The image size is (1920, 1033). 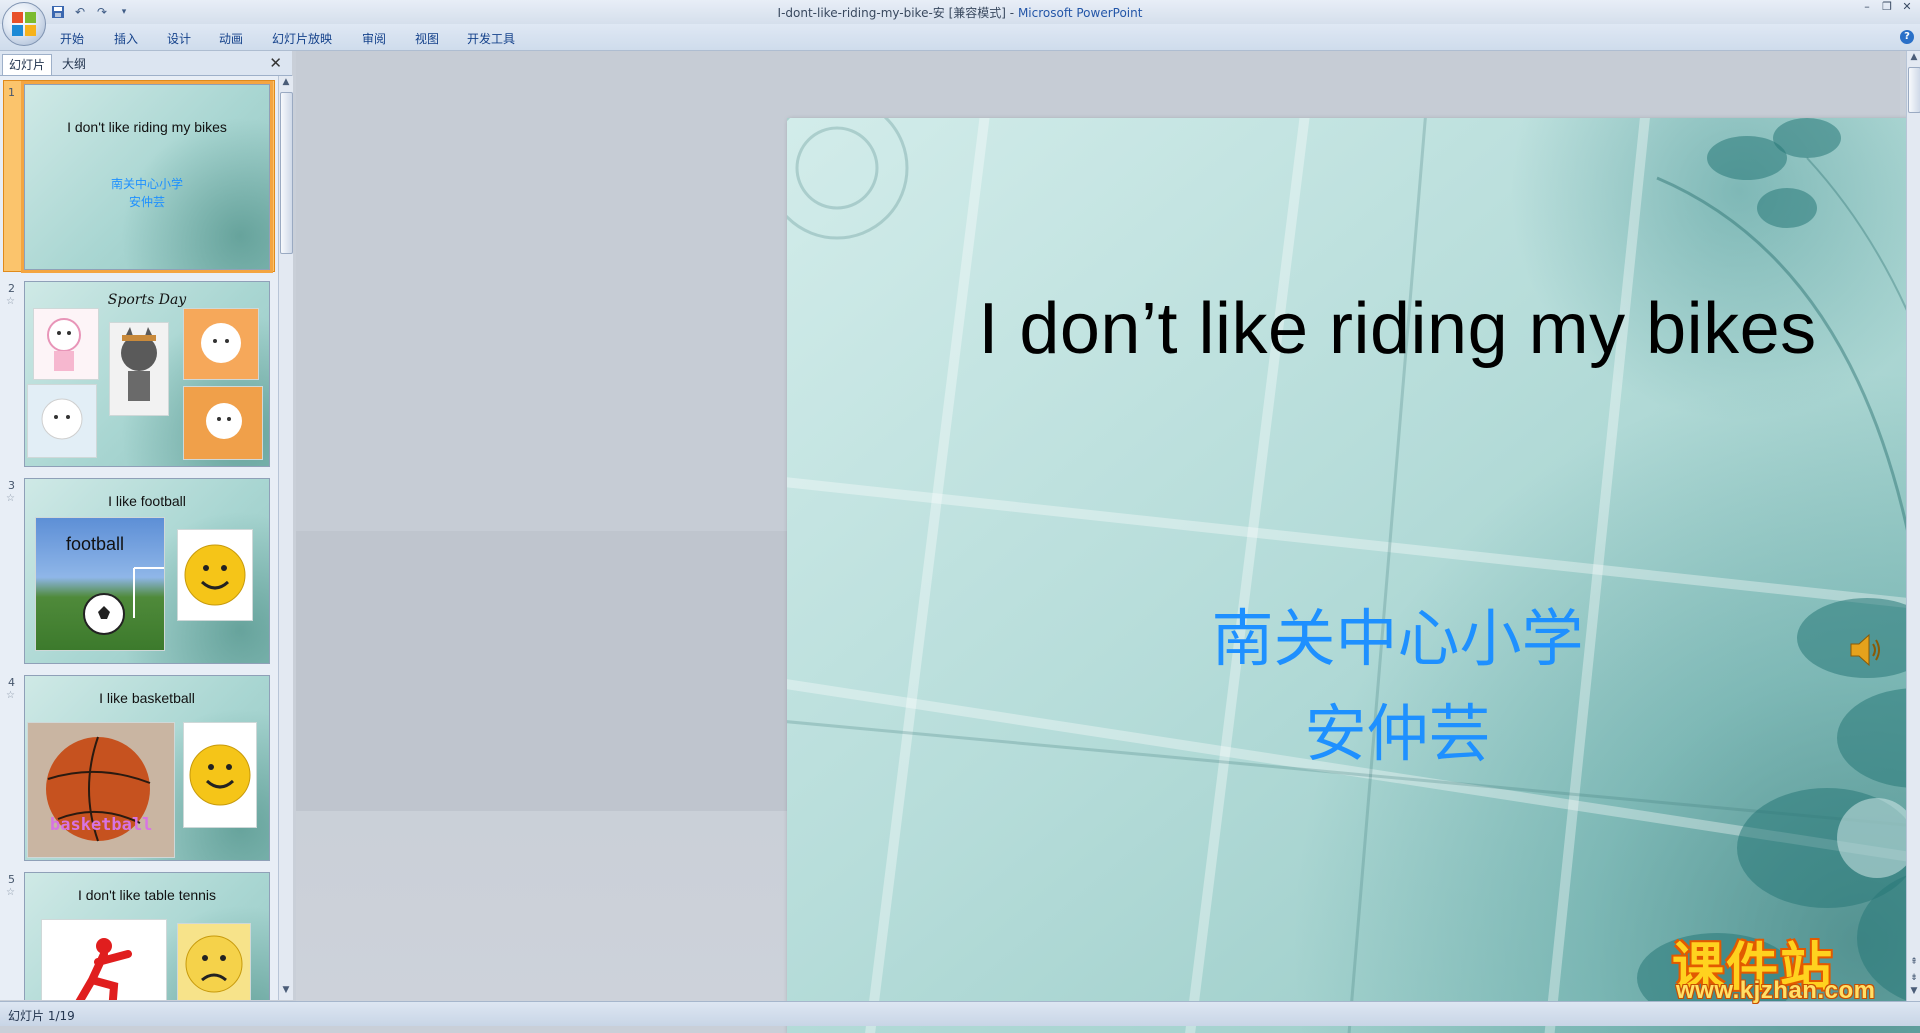 I want to click on table-tennis-image, so click(x=104, y=959).